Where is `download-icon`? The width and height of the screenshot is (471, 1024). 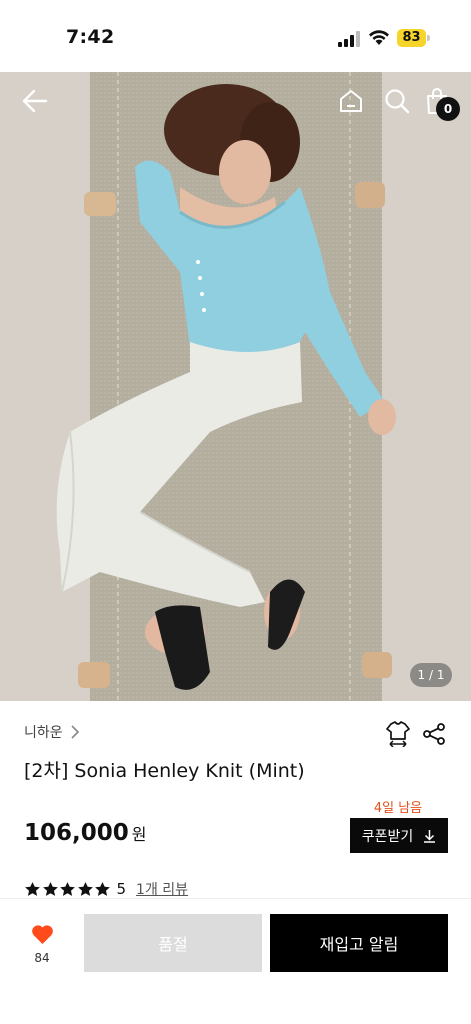
download-icon is located at coordinates (430, 836).